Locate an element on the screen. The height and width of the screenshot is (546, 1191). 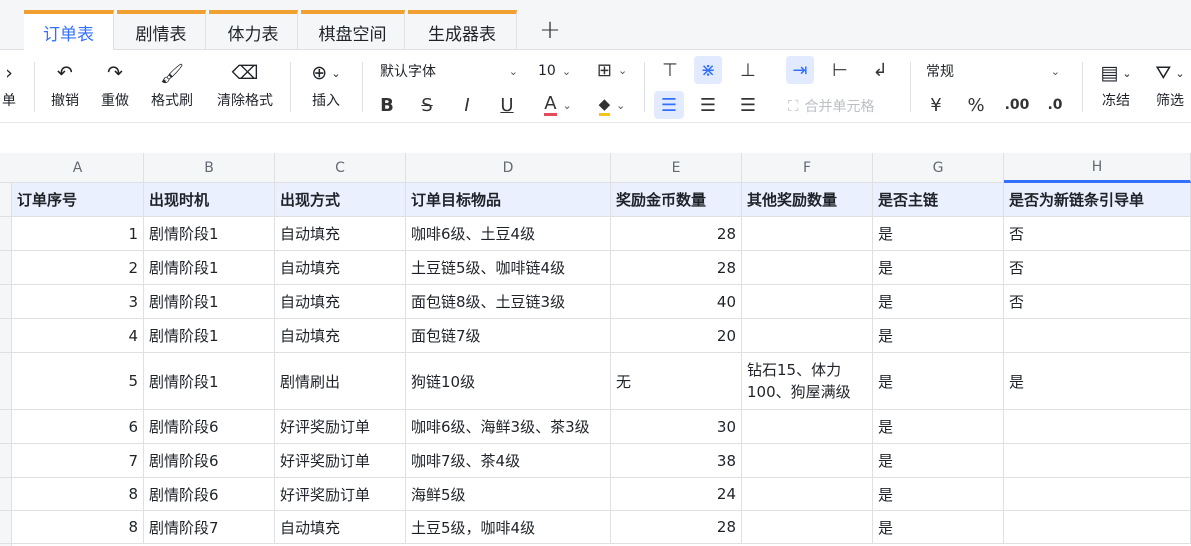
tab-orders: 订单表 is located at coordinates (69, 30).